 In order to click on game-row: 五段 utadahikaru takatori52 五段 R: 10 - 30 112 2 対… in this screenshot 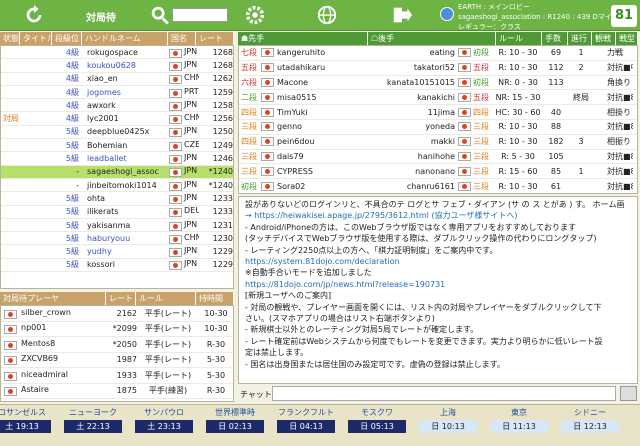, I will do `click(438, 68)`.